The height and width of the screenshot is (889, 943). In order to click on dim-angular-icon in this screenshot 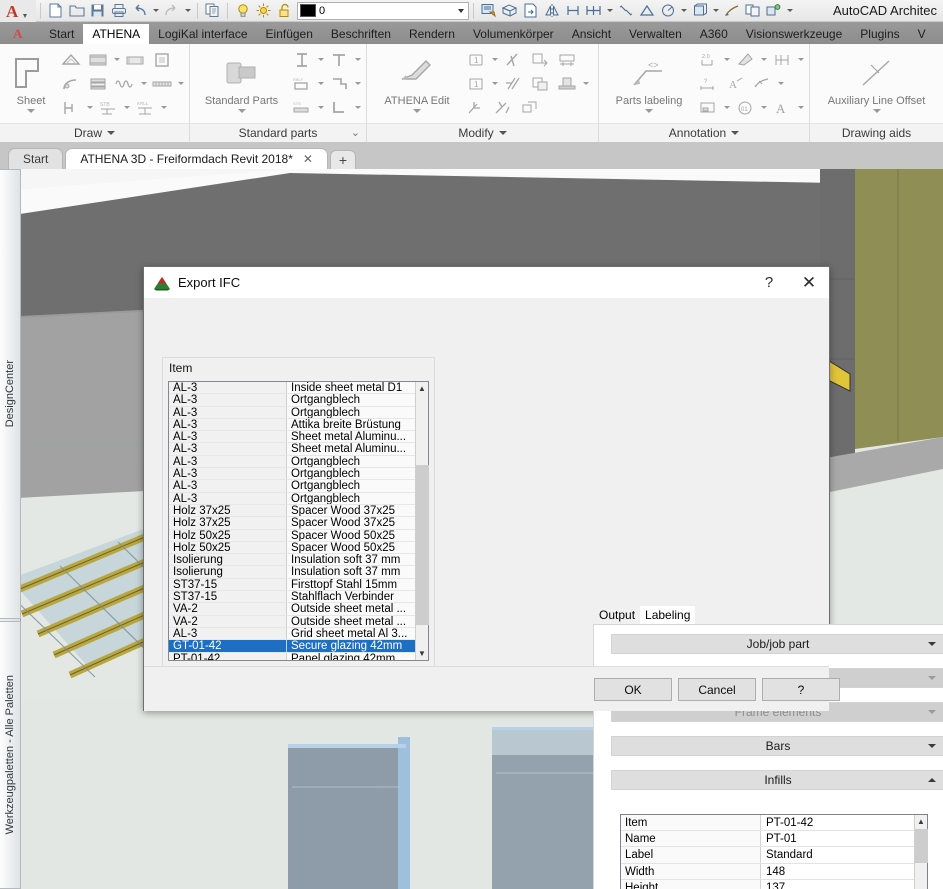, I will do `click(646, 11)`.